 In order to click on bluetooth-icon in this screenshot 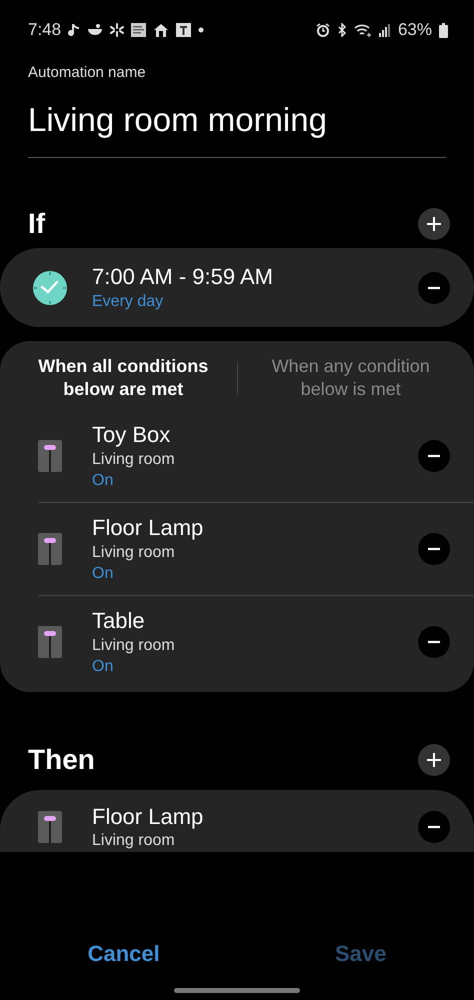, I will do `click(341, 30)`.